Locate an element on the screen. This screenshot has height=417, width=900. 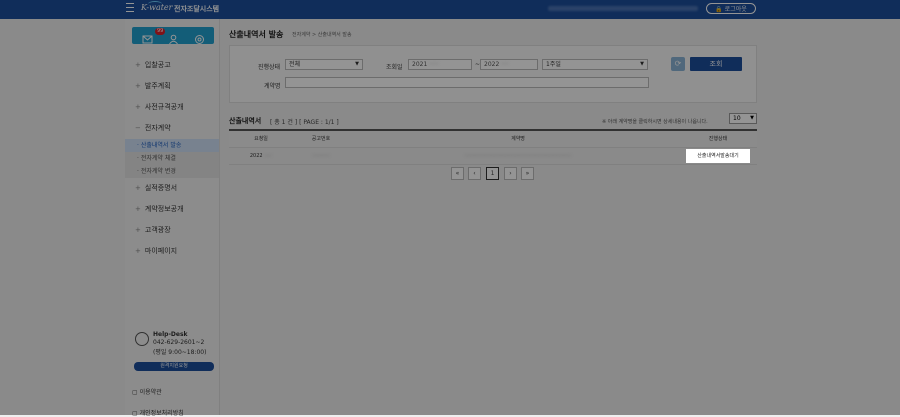
cell-status: 산출내역서발송대기 is located at coordinates (718, 156).